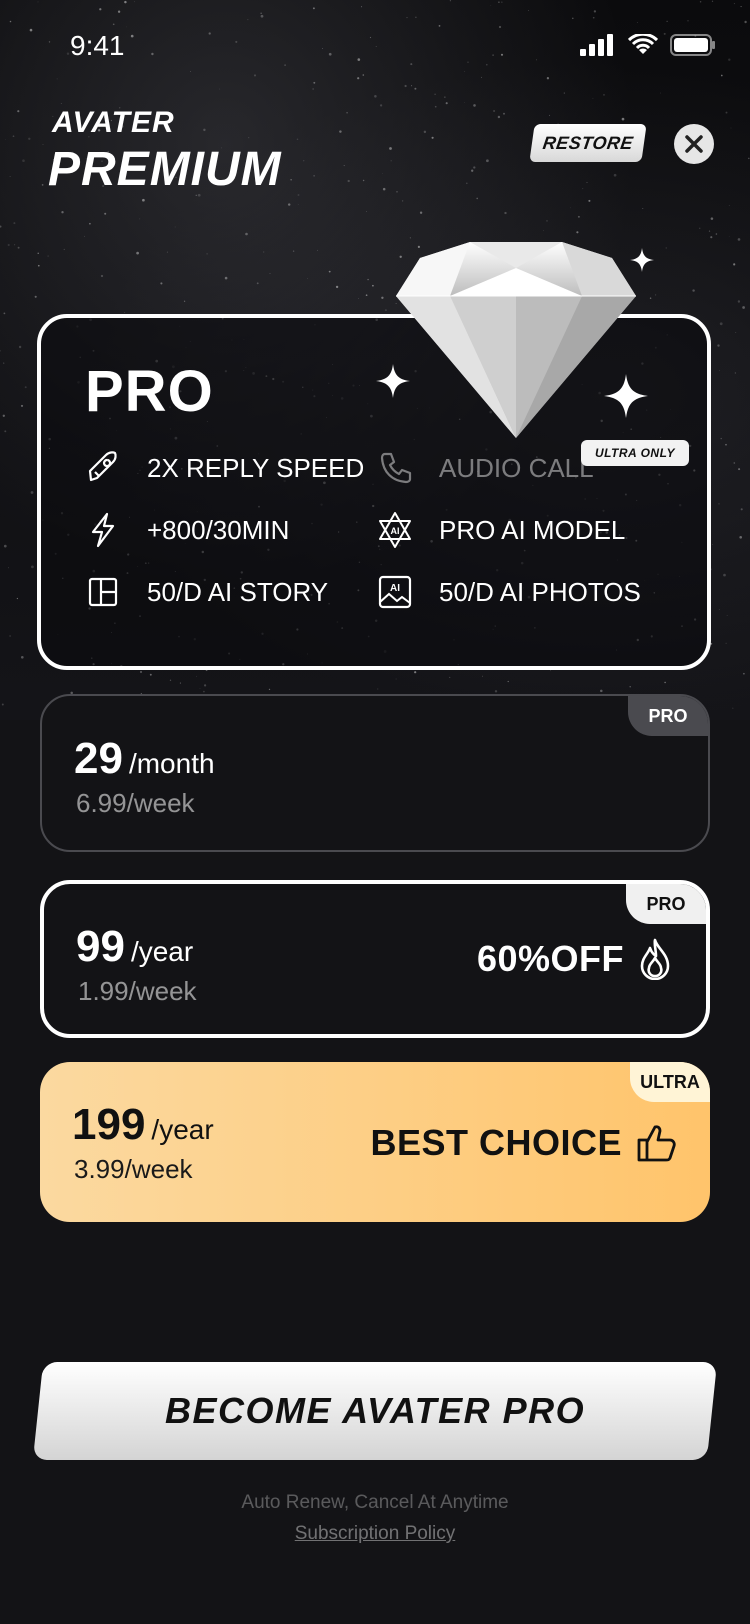 The height and width of the screenshot is (1624, 750). What do you see at coordinates (692, 45) in the screenshot?
I see `battery-icon` at bounding box center [692, 45].